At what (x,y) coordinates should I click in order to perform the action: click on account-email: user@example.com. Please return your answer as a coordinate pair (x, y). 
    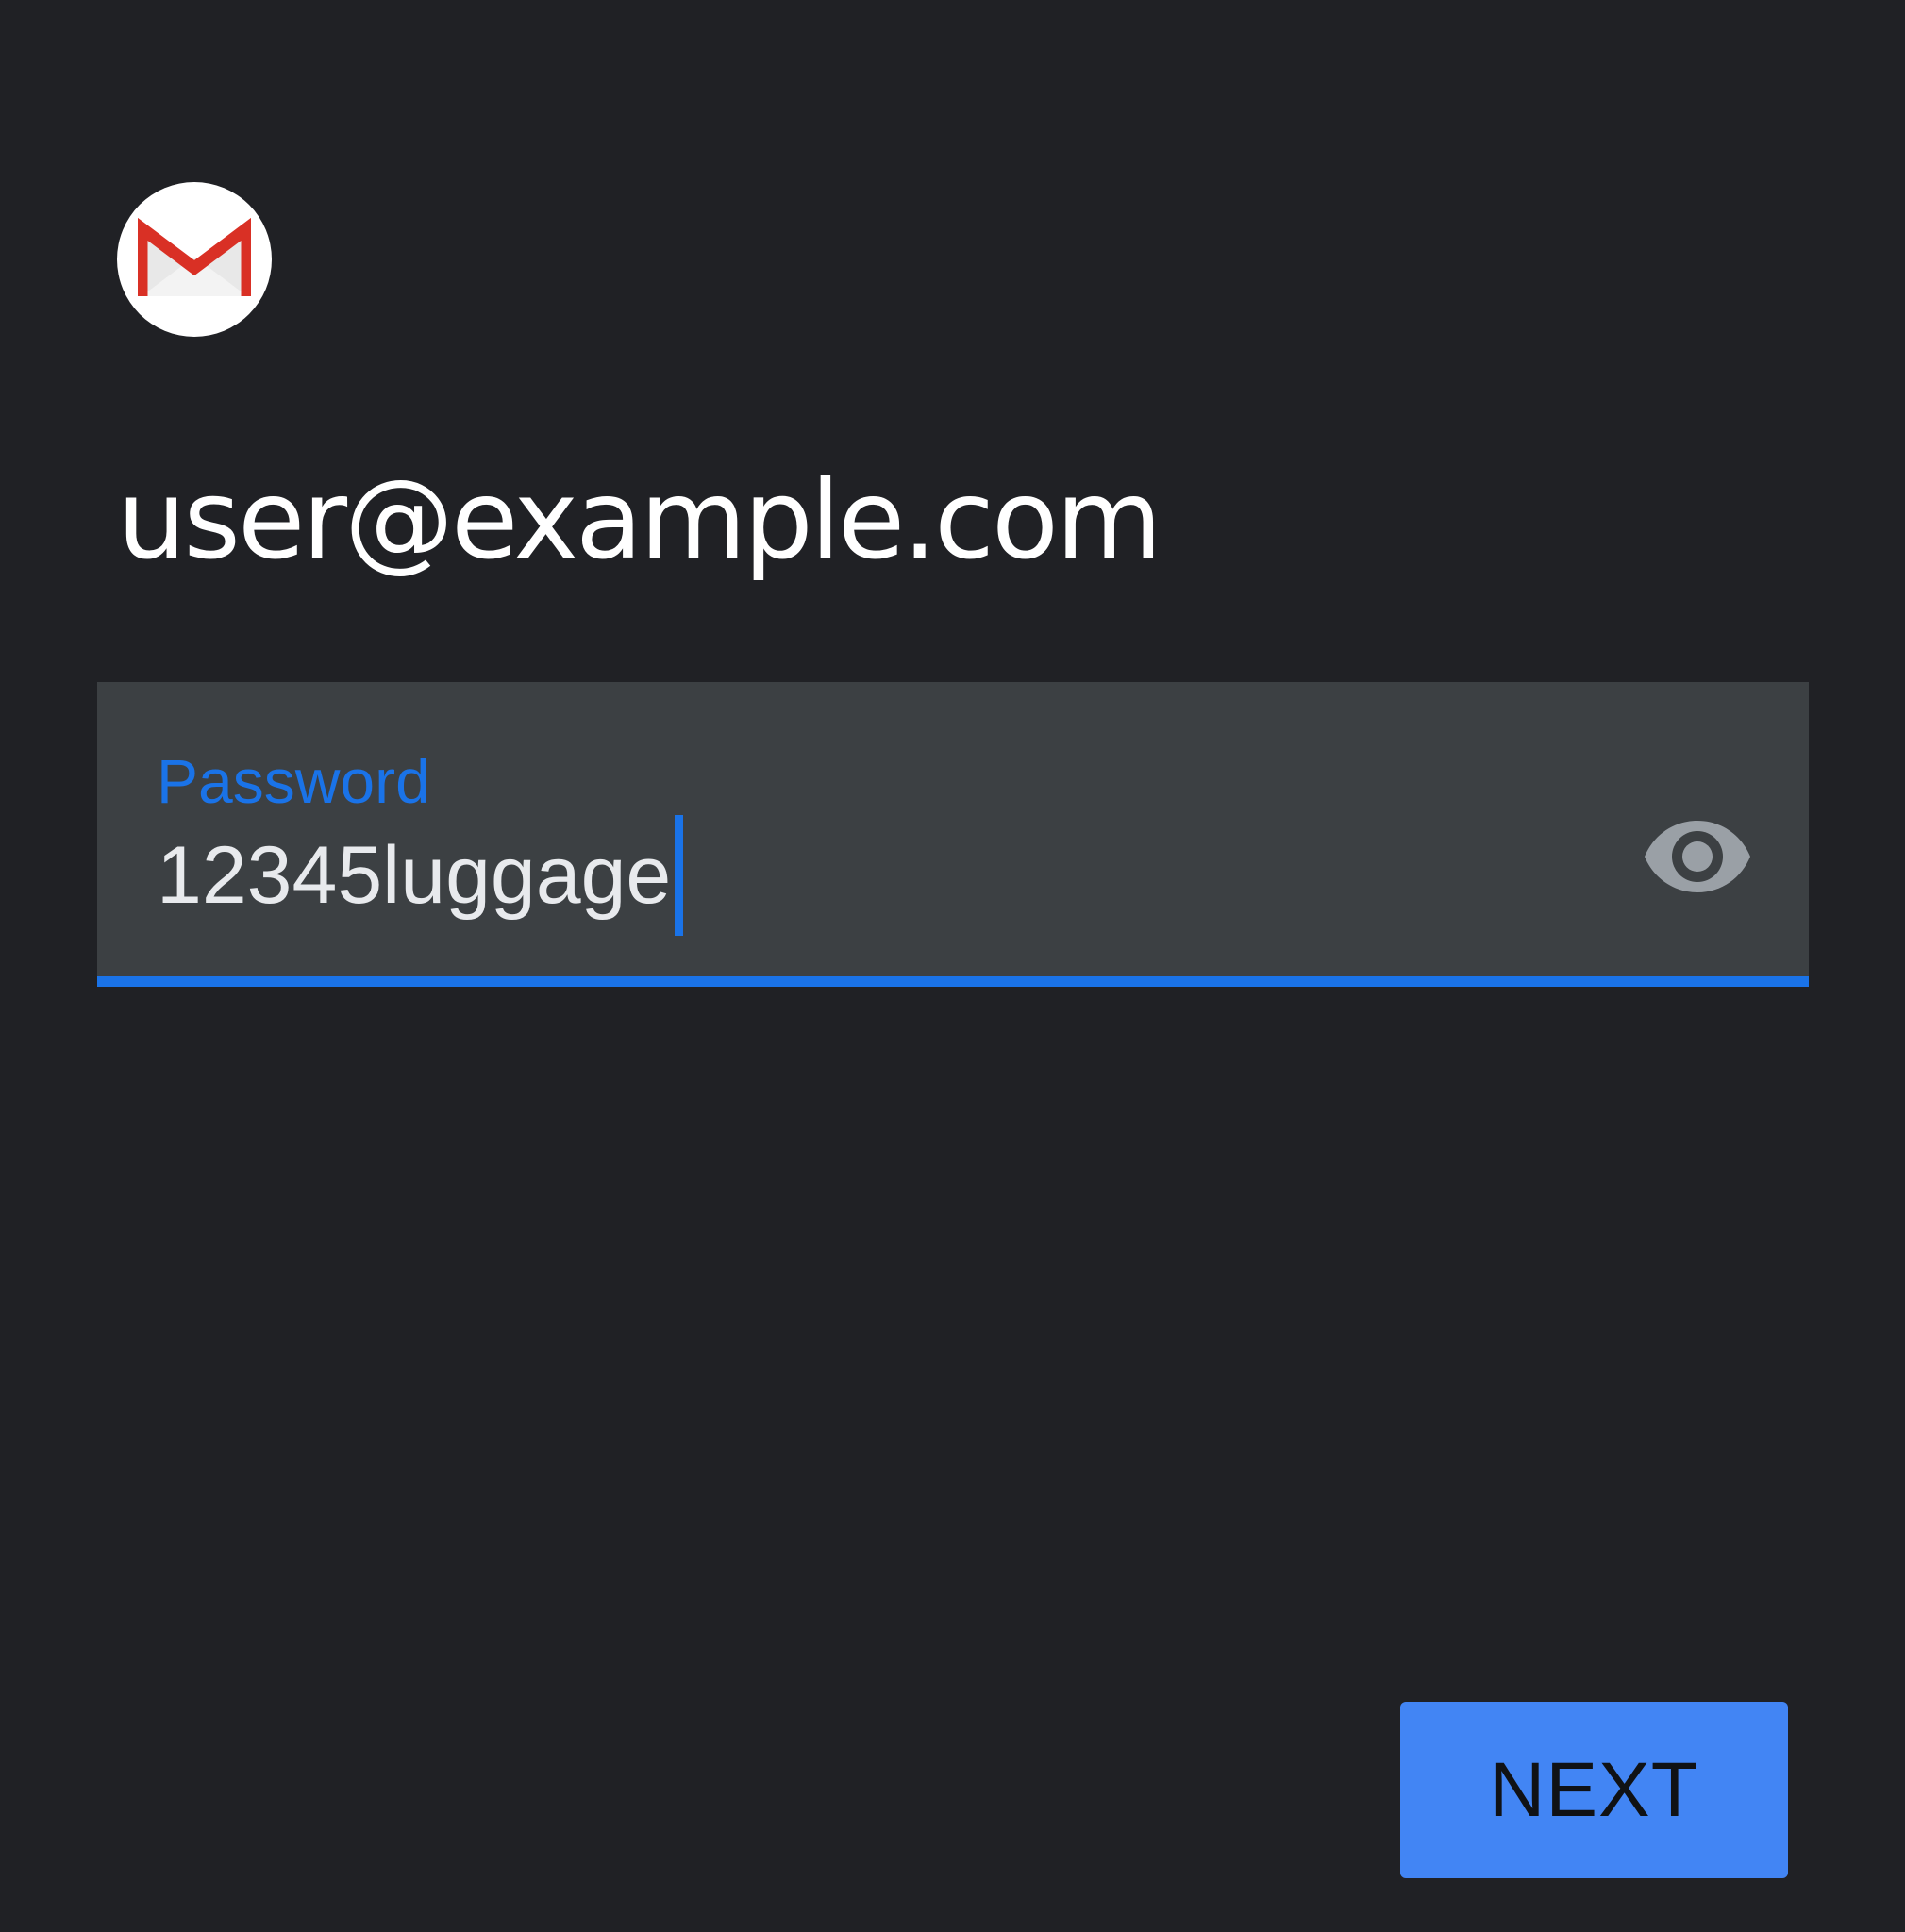
    Looking at the image, I should click on (639, 520).